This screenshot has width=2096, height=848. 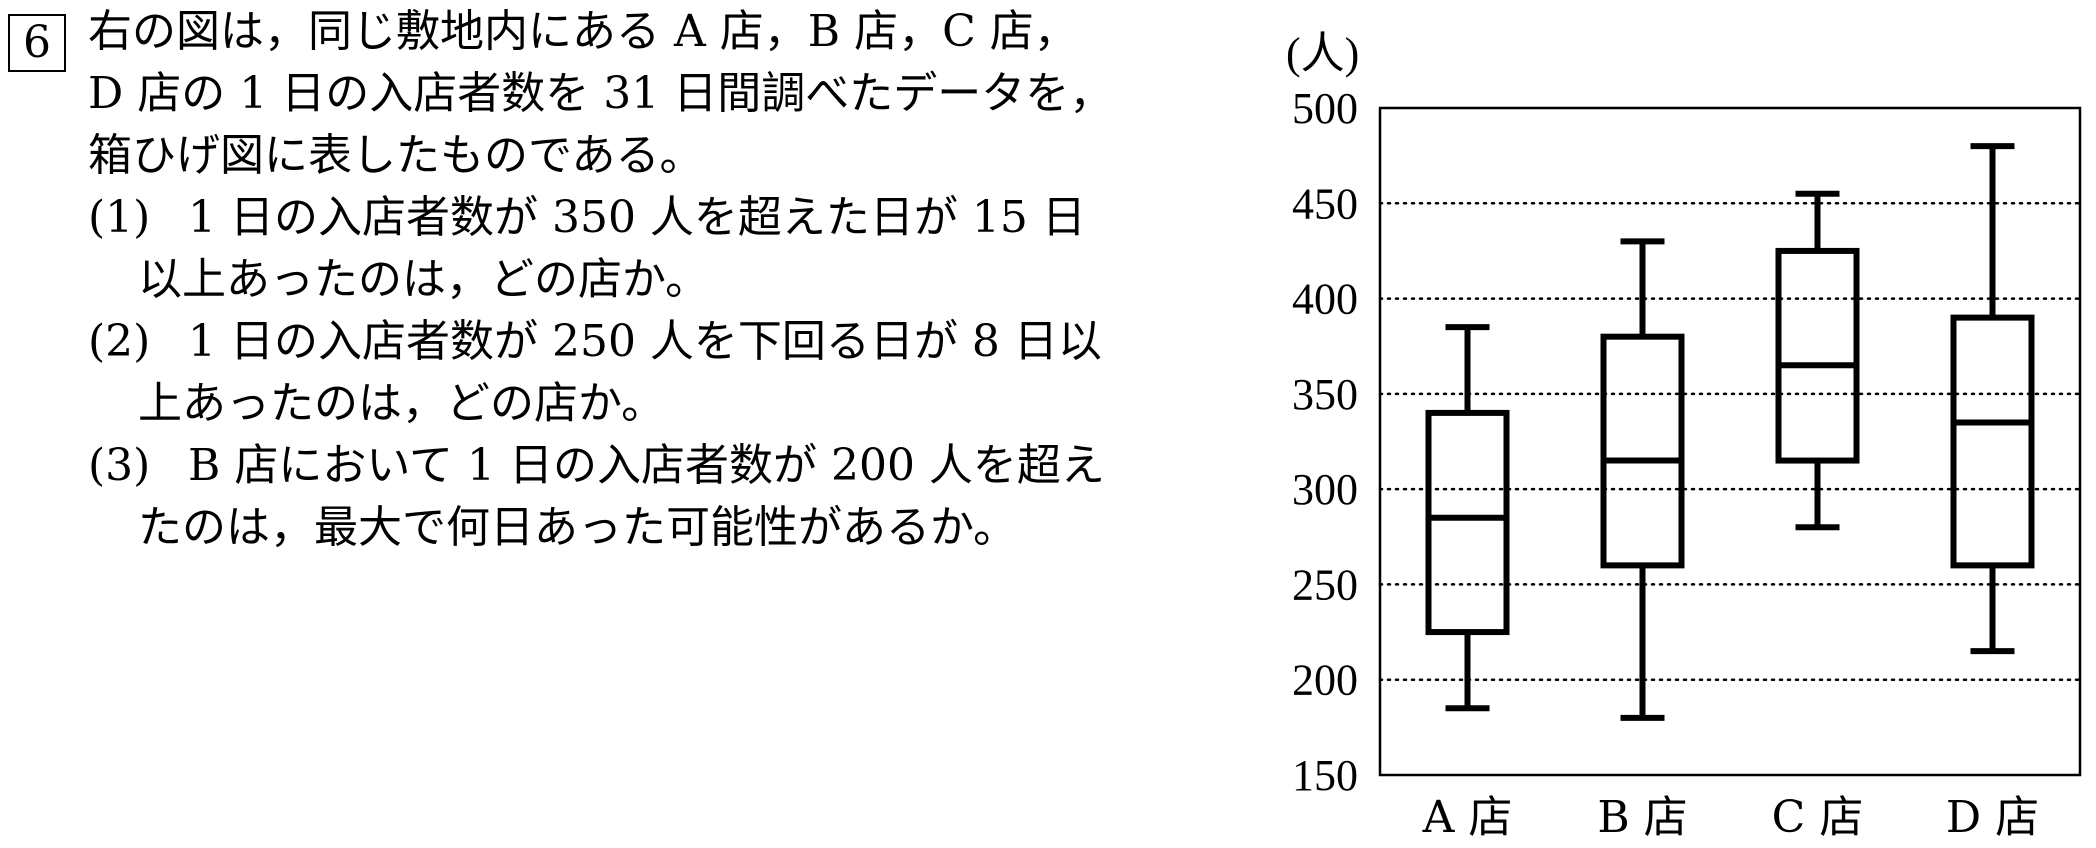 I want to click on x-category-labels: A 店B 店C 店D 店, so click(x=1731, y=817).